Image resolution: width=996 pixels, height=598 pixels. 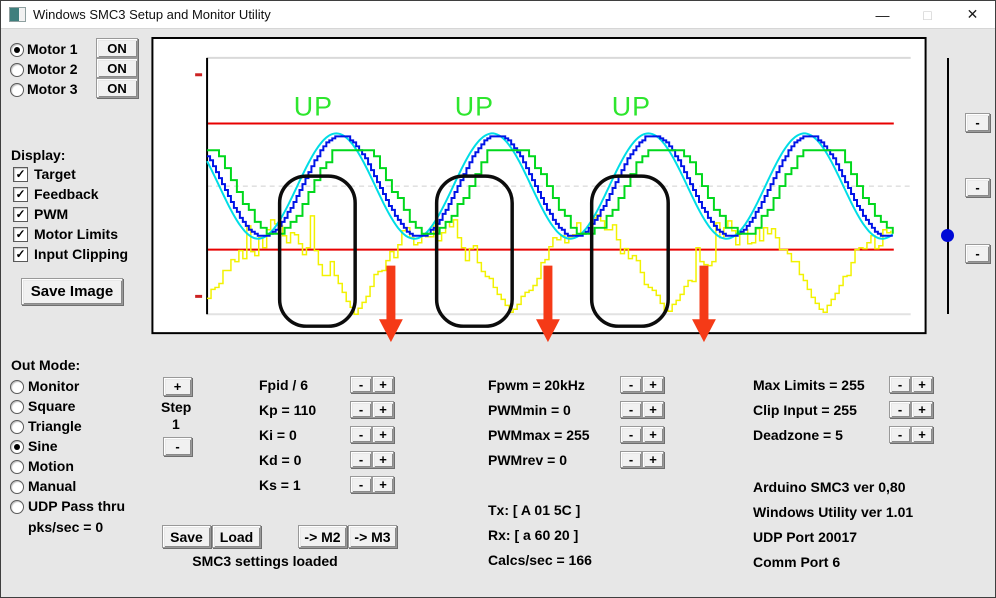 What do you see at coordinates (17, 507) in the screenshot?
I see `out-mode-udp-radio` at bounding box center [17, 507].